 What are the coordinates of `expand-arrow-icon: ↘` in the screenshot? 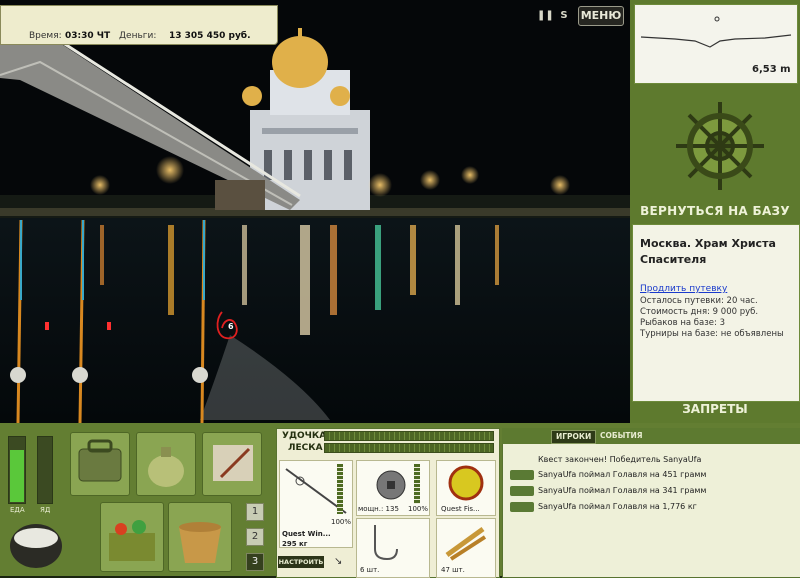 It's located at (340, 562).